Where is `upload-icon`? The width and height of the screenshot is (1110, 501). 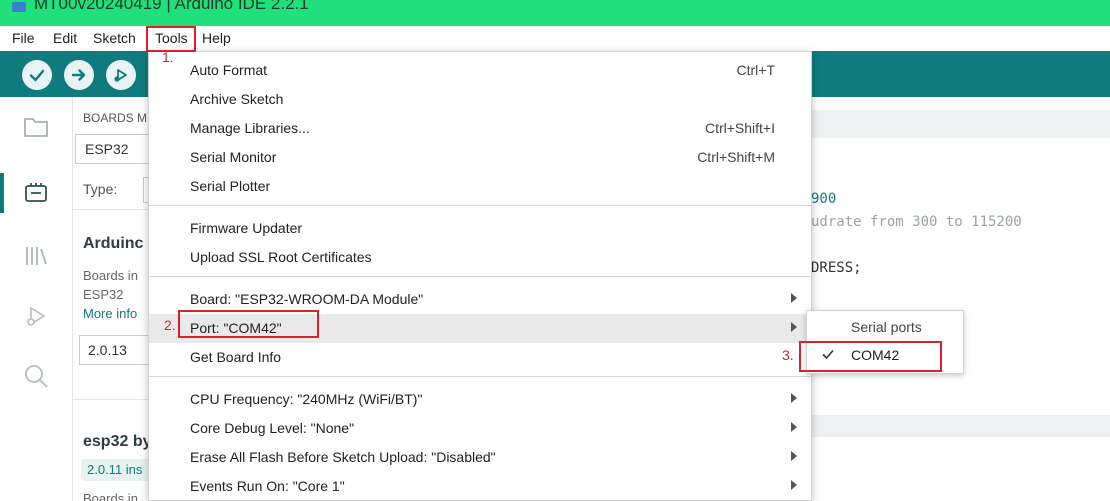 upload-icon is located at coordinates (78, 75).